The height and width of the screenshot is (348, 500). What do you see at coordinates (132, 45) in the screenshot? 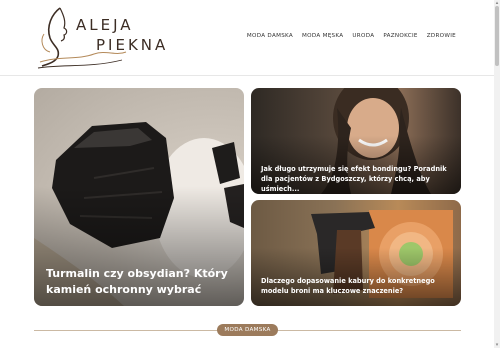
I see `logo-text-line2: PIEKNA` at bounding box center [132, 45].